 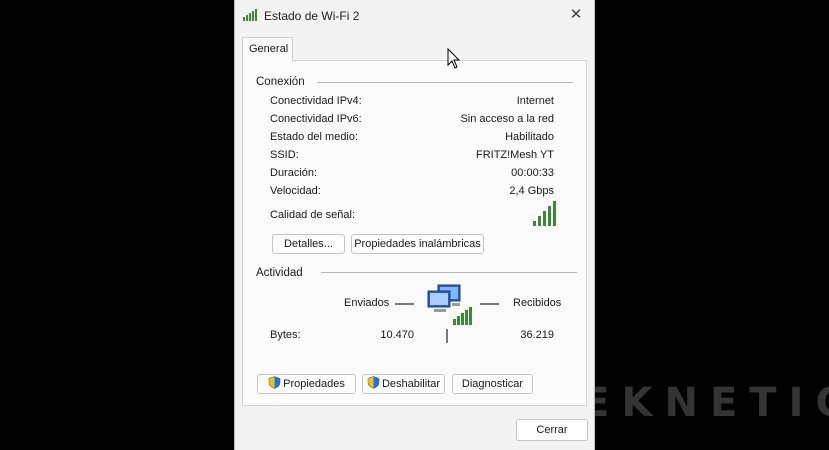 What do you see at coordinates (267, 49) in the screenshot?
I see `tab-general: General` at bounding box center [267, 49].